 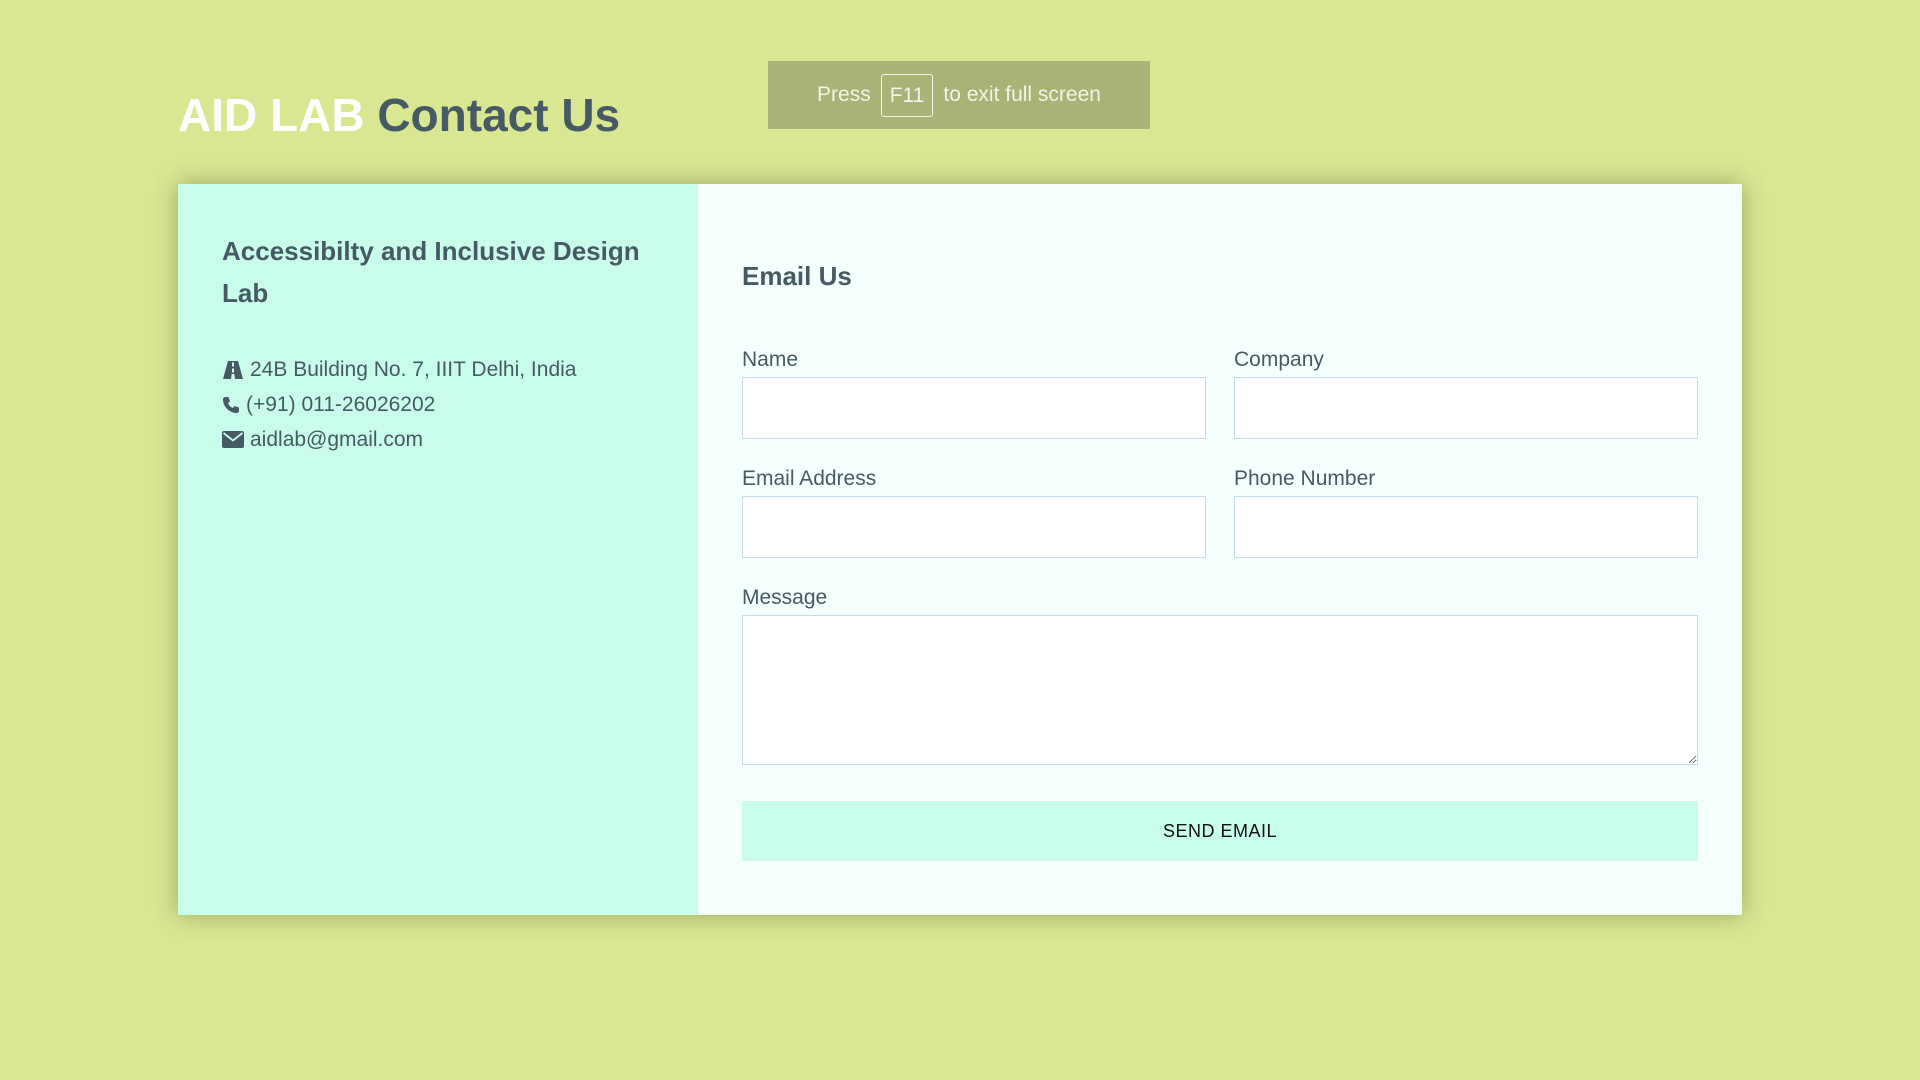 I want to click on email-text: aidlab@gmail.com, so click(x=336, y=439).